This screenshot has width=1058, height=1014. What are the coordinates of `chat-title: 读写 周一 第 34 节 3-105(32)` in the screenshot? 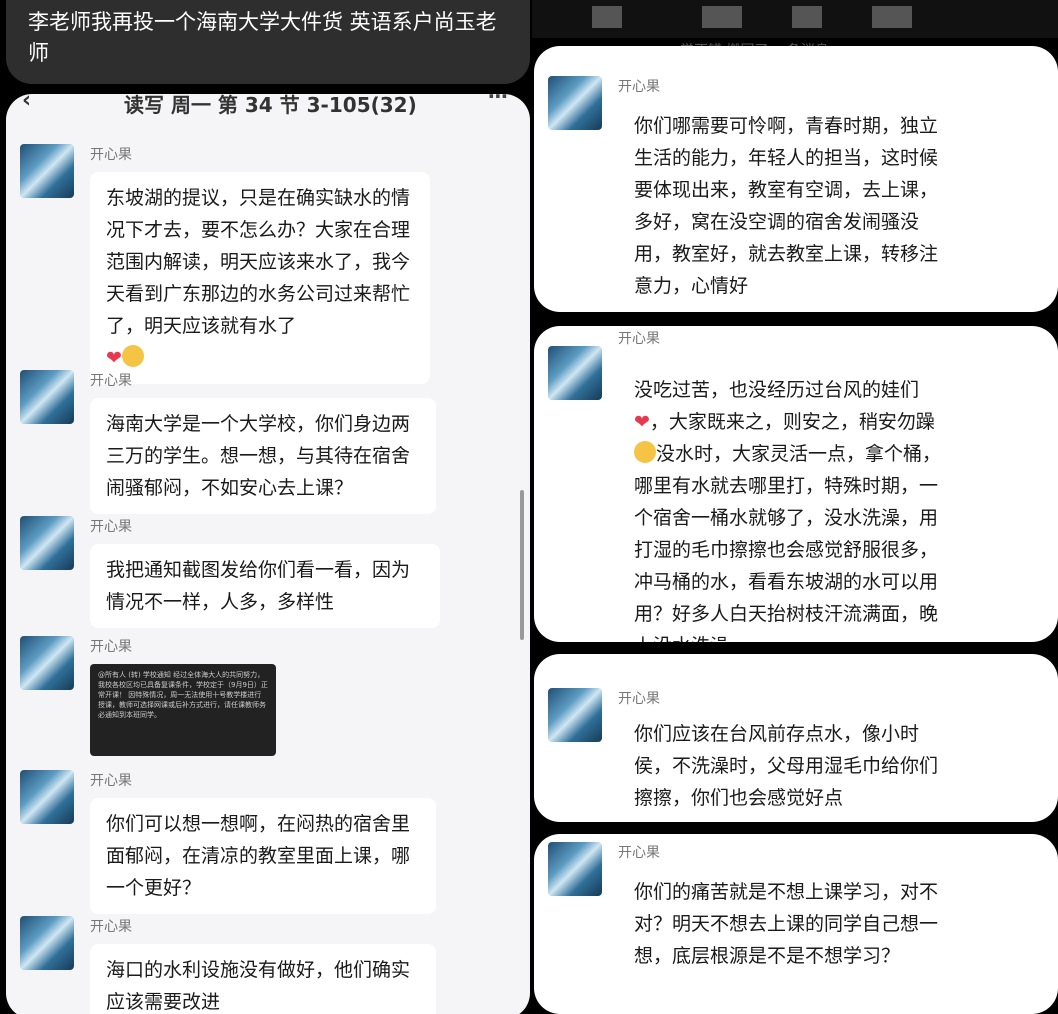 It's located at (270, 105).